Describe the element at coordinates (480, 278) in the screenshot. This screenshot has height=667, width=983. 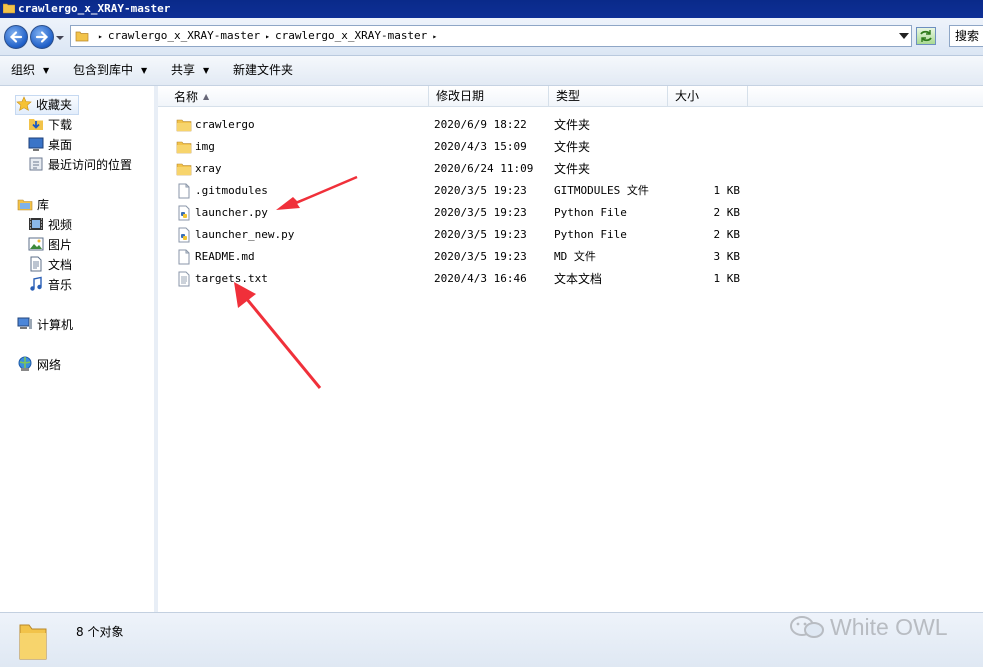
I see `file-date: 2020/4/3 16:46` at that location.